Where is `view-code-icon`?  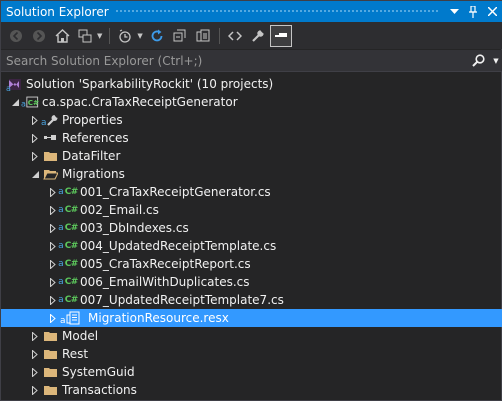
view-code-icon is located at coordinates (235, 36).